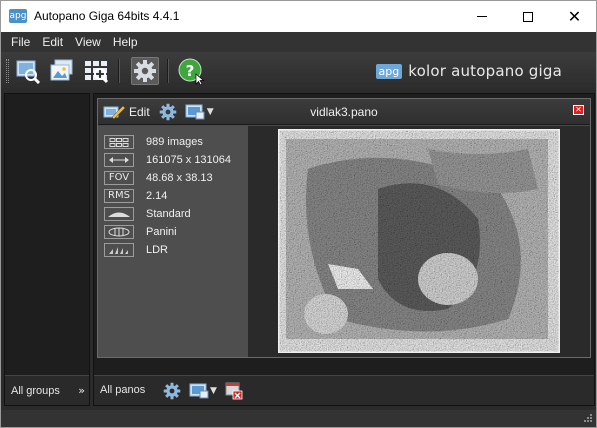  I want to click on toolbar-grip, so click(7, 71).